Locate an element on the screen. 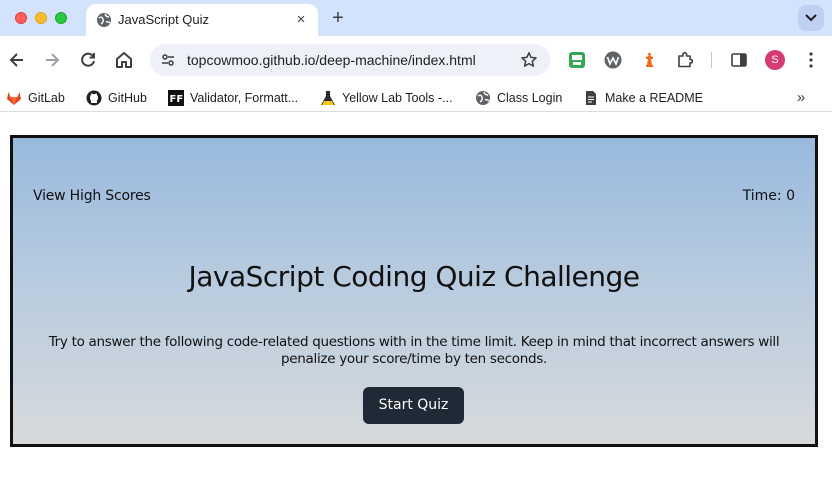 Image resolution: width=832 pixels, height=486 pixels. bookmark-github: GitHub is located at coordinates (116, 98).